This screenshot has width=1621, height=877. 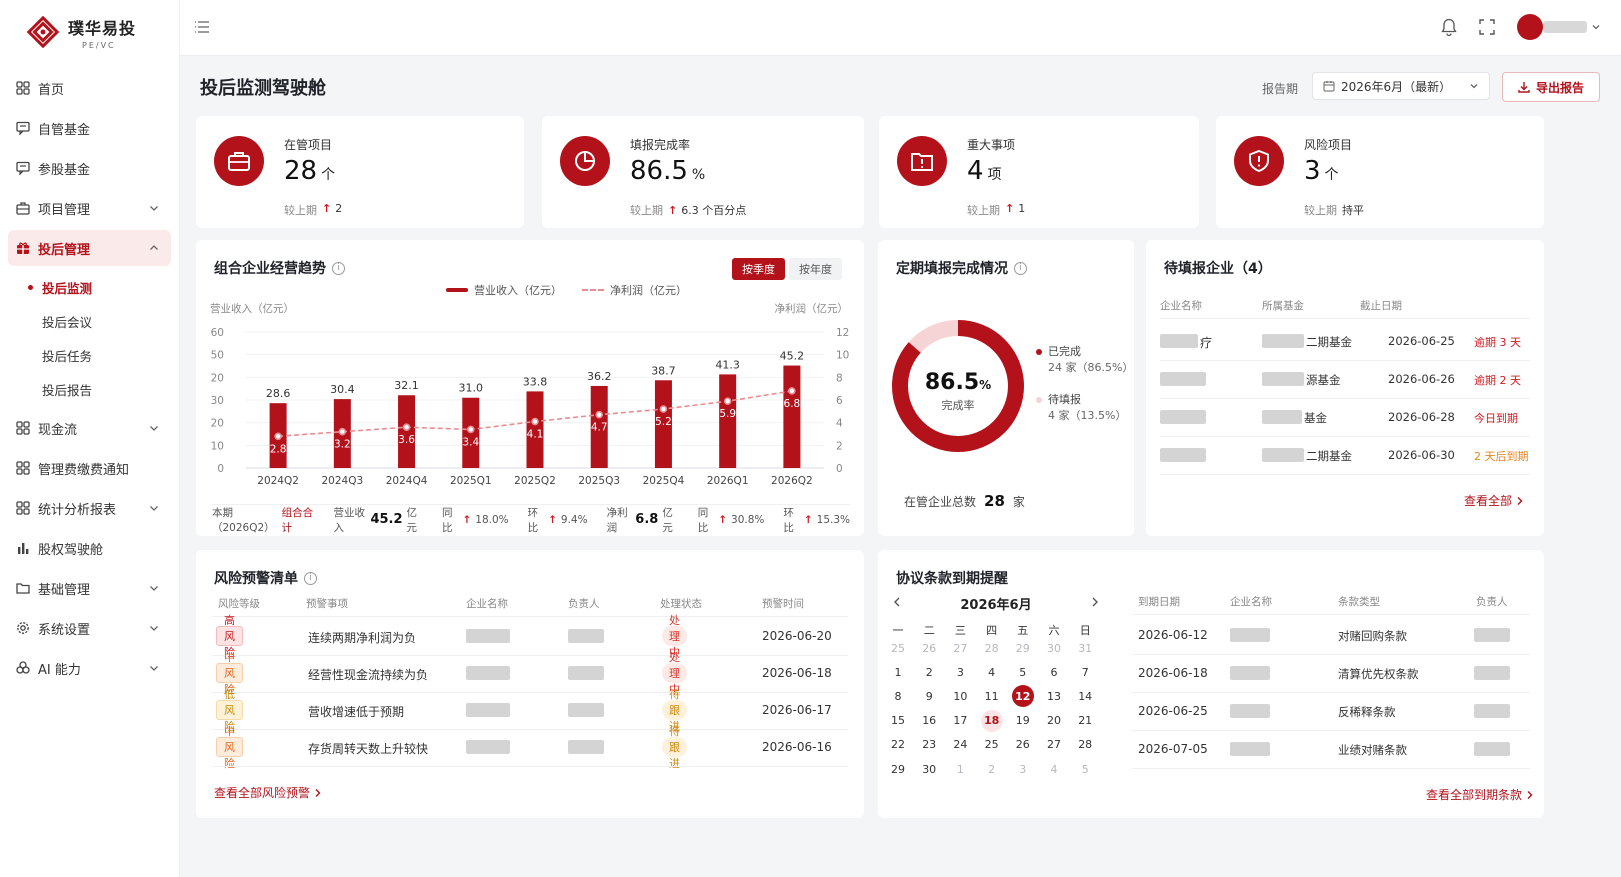 What do you see at coordinates (89, 287) in the screenshot?
I see `sidebar-subitem-0: 投后监测` at bounding box center [89, 287].